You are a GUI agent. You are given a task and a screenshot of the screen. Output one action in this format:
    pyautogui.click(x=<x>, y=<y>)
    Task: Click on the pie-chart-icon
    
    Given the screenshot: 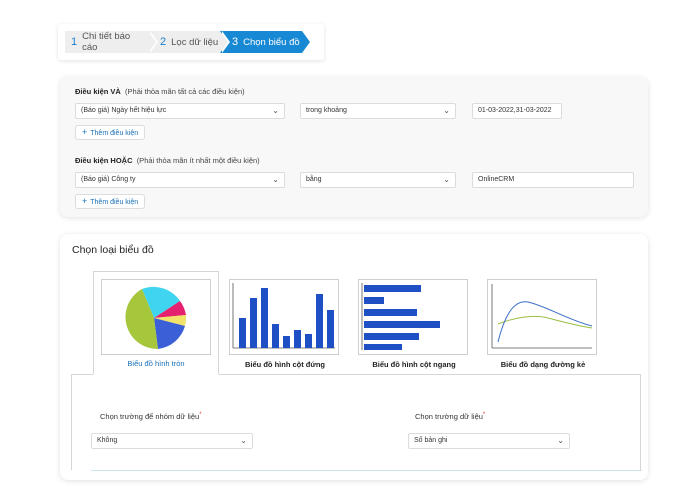 What is the action you would take?
    pyautogui.click(x=156, y=317)
    